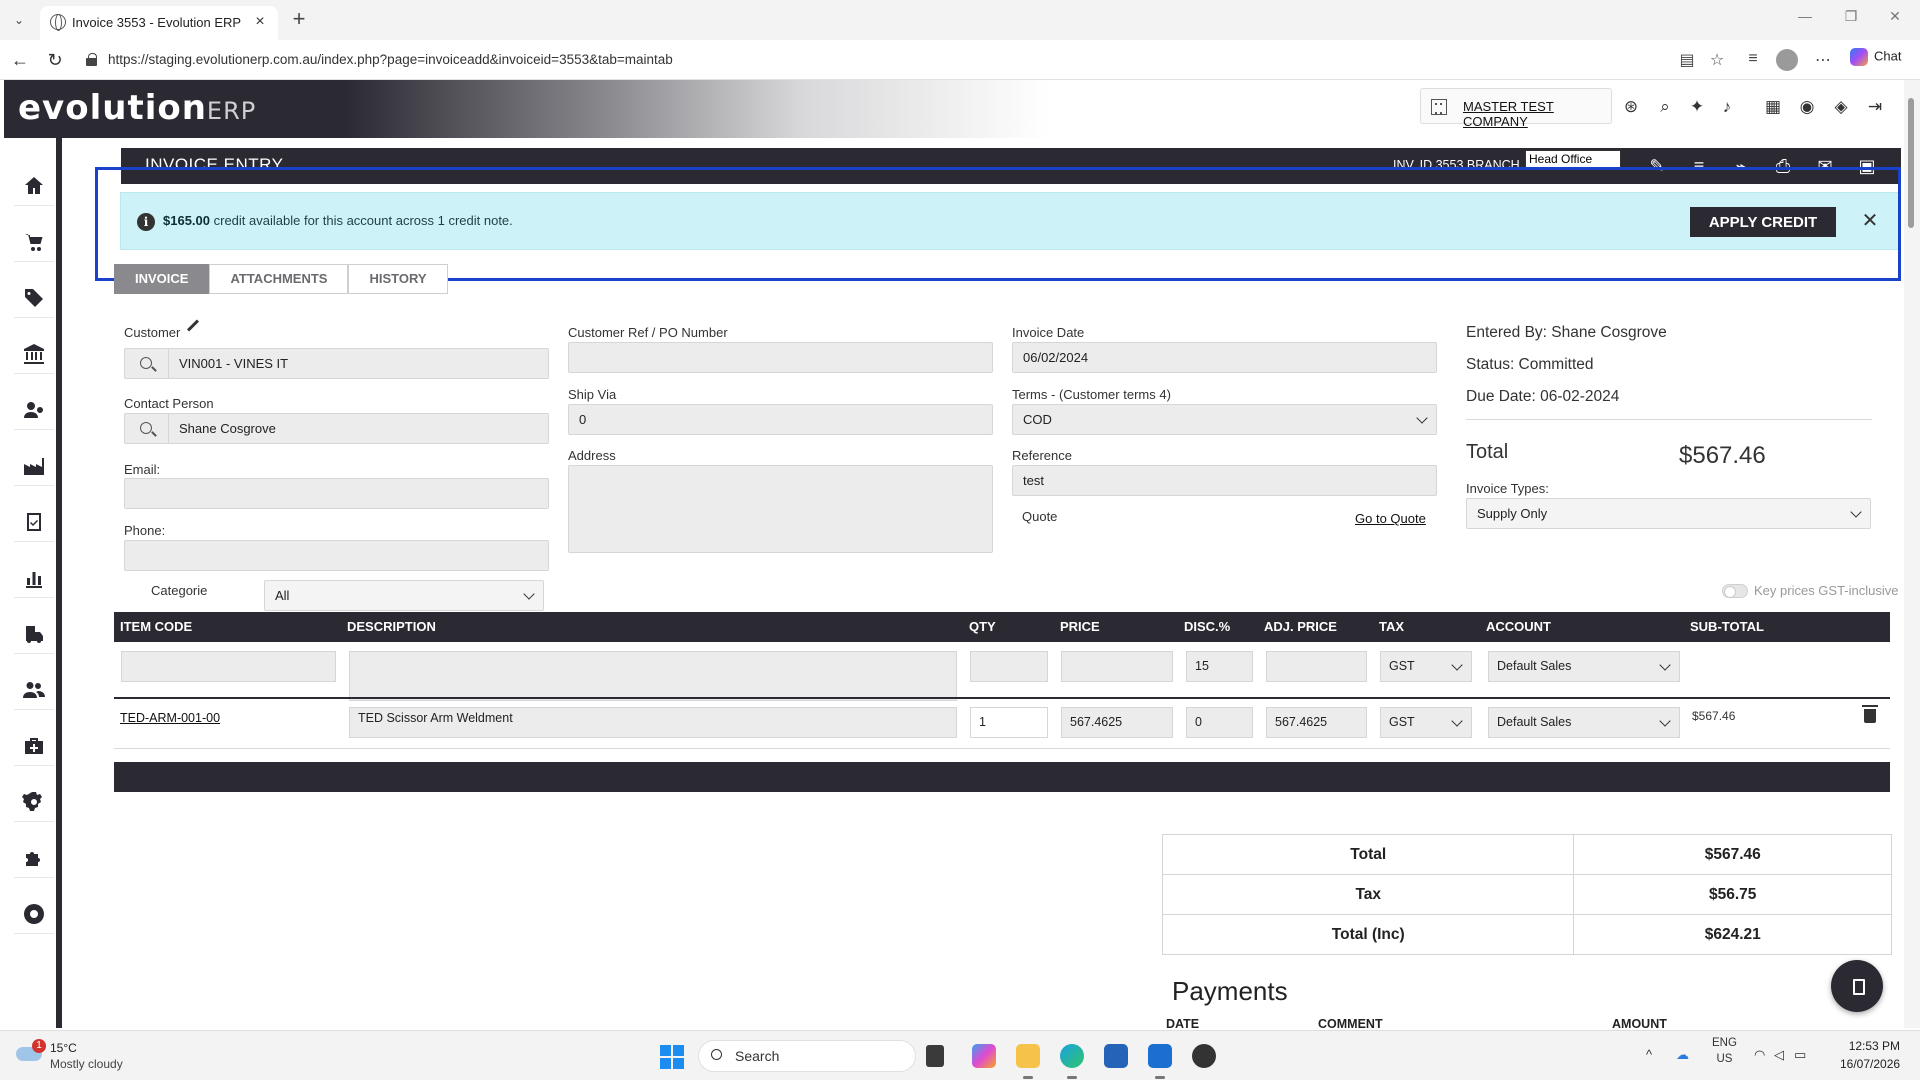  Describe the element at coordinates (1825, 166) in the screenshot. I see `email-icon: ✉` at that location.